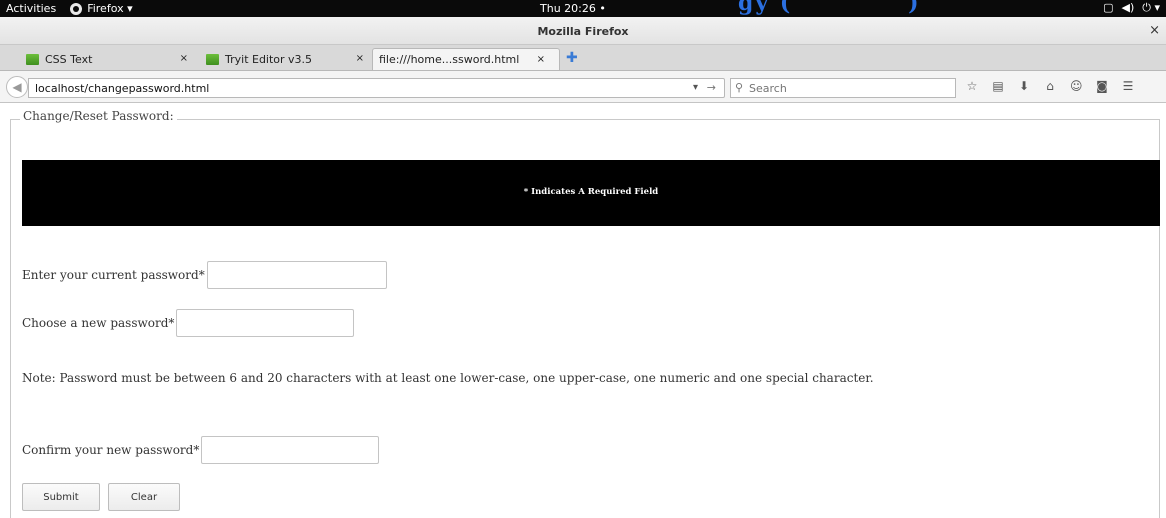  I want to click on go-arrow-icon: →, so click(711, 87).